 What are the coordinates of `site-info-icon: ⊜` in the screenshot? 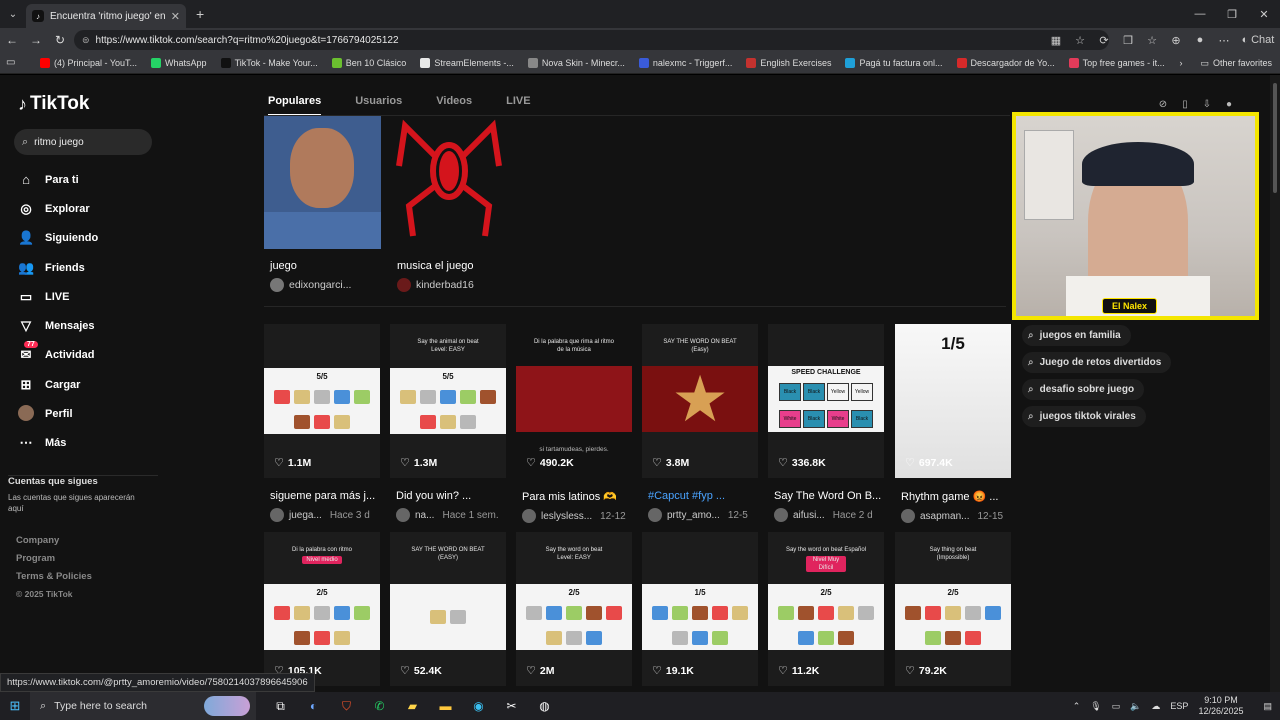 It's located at (86, 40).